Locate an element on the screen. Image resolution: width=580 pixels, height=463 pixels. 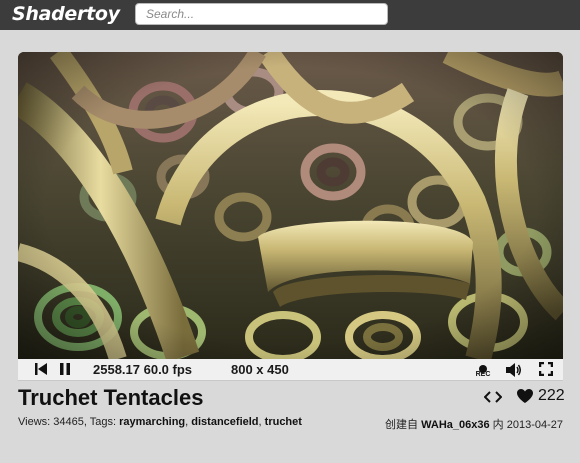
created-by-label: 创建自 is located at coordinates (402, 425).